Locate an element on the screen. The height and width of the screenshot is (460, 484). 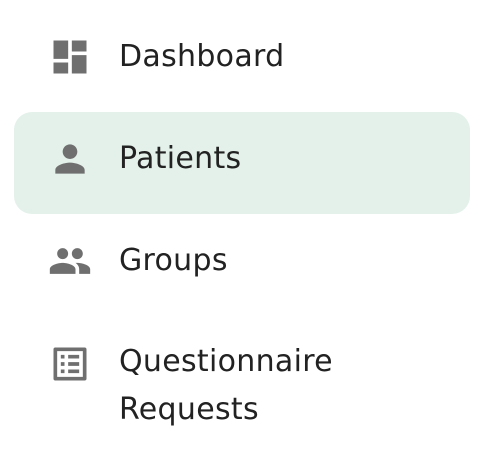
person-icon is located at coordinates (70, 159).